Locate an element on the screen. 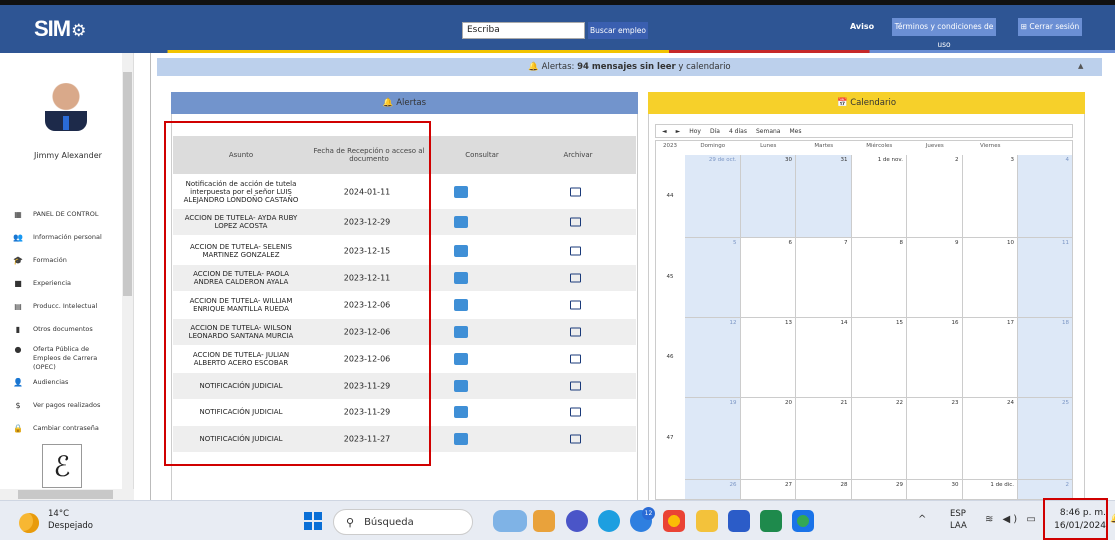 This screenshot has height=540, width=1115. calendar-day-cell: 22 is located at coordinates (879, 439).